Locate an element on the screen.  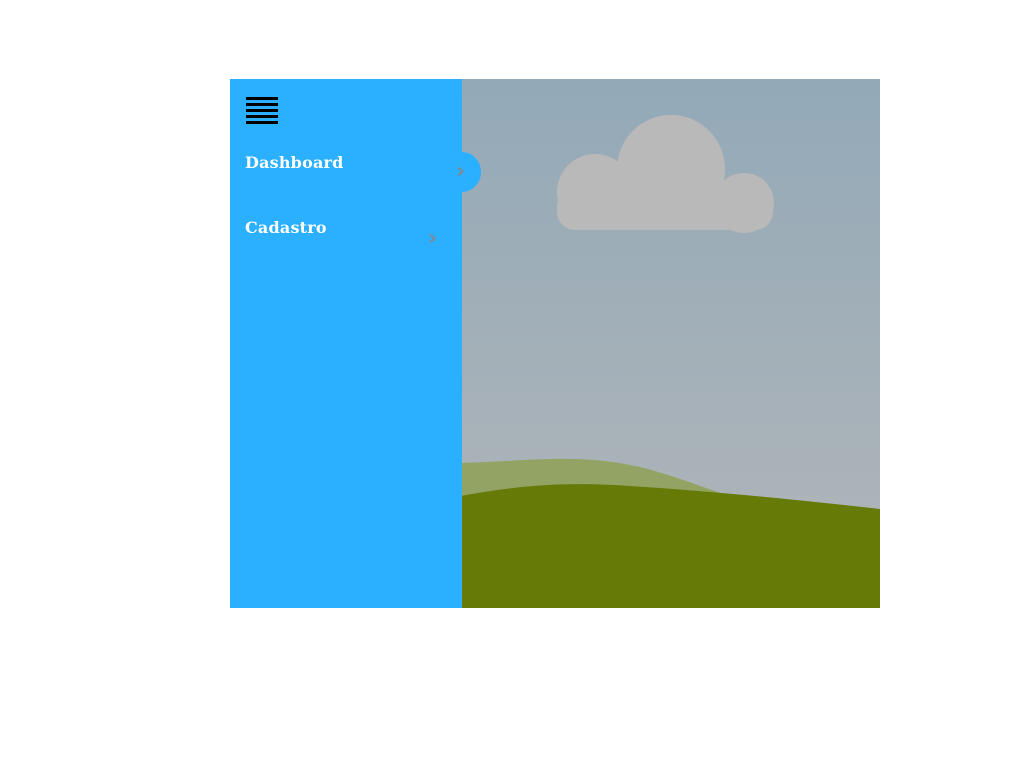
sidebar-item-label: Cadastro is located at coordinates (286, 227).